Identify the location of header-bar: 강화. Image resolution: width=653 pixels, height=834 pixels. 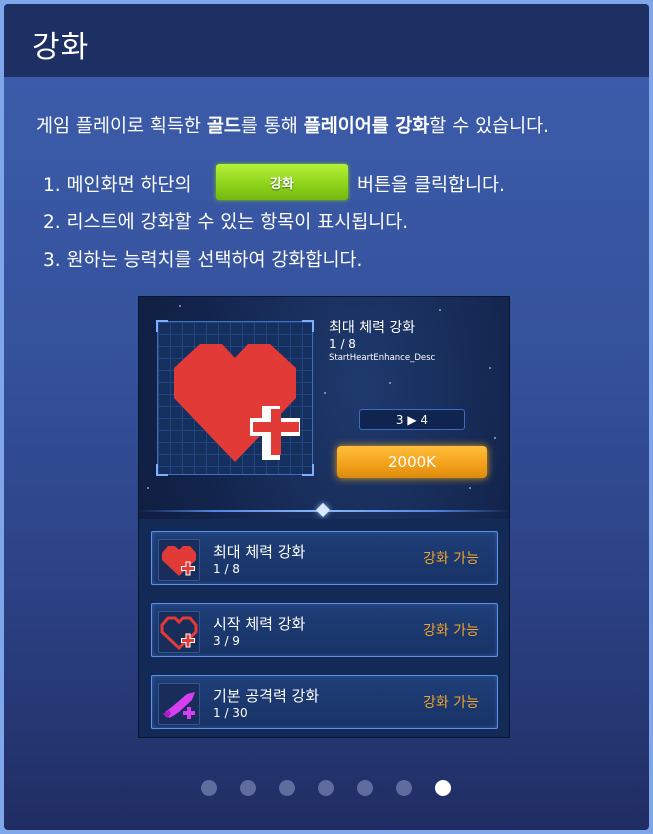
(326, 40).